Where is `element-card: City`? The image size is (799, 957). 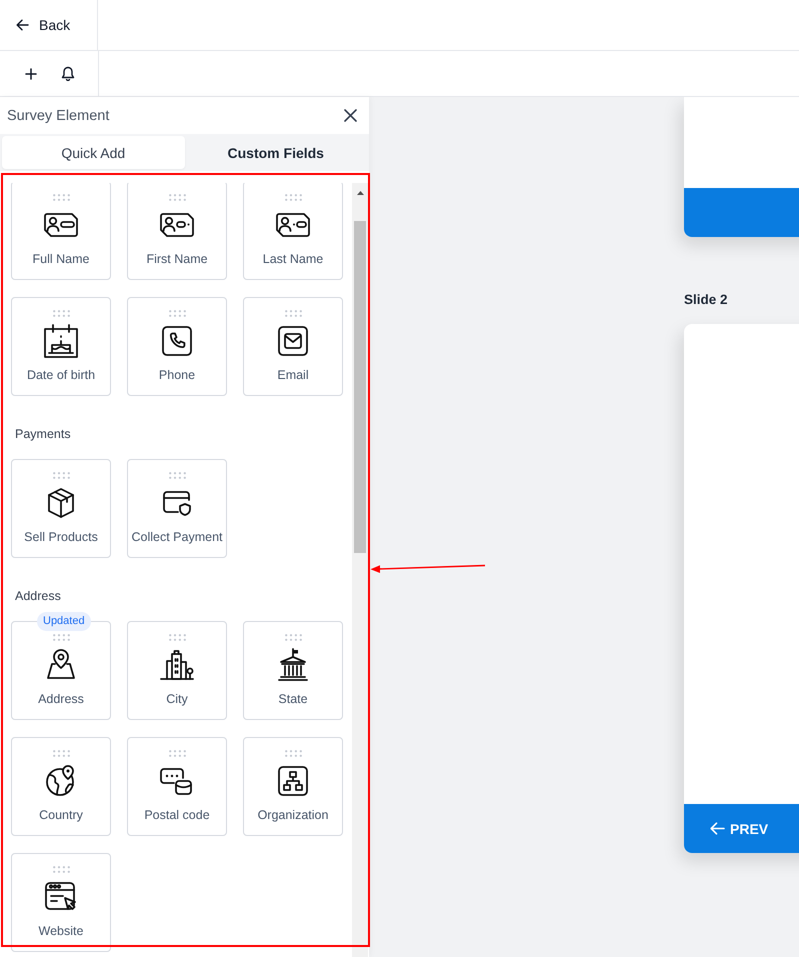 element-card: City is located at coordinates (177, 670).